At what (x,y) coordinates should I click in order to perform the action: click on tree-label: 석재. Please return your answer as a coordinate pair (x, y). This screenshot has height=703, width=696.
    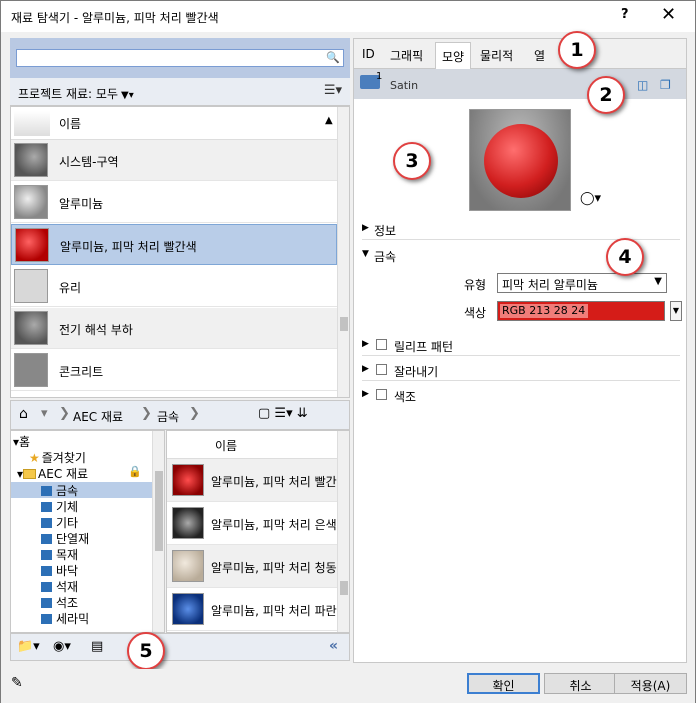
    Looking at the image, I should click on (67, 587).